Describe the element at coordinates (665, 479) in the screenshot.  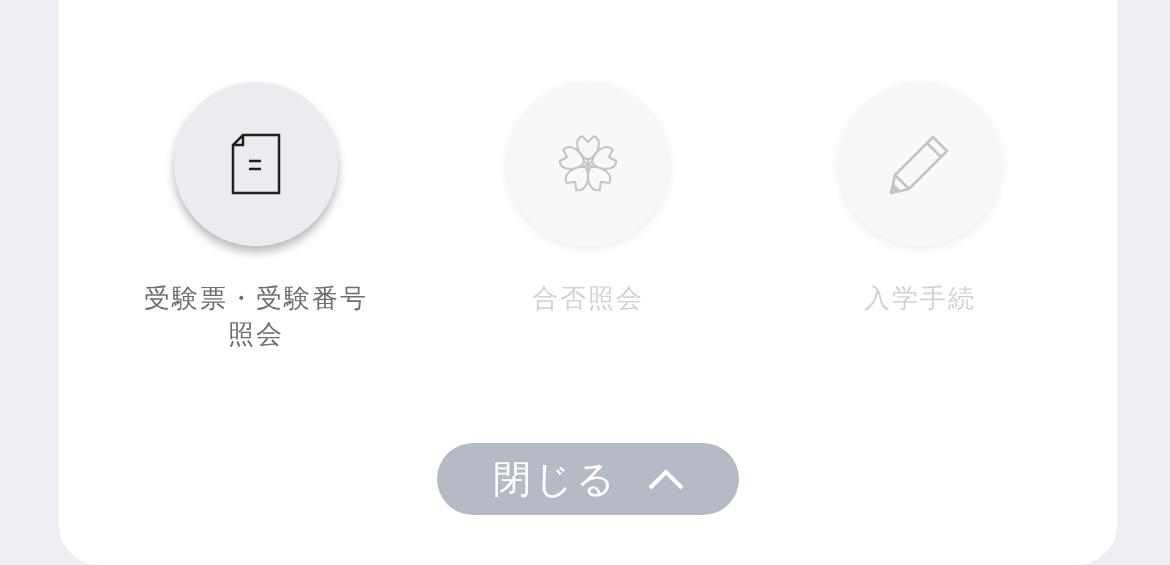
I see `chevron-up-icon` at that location.